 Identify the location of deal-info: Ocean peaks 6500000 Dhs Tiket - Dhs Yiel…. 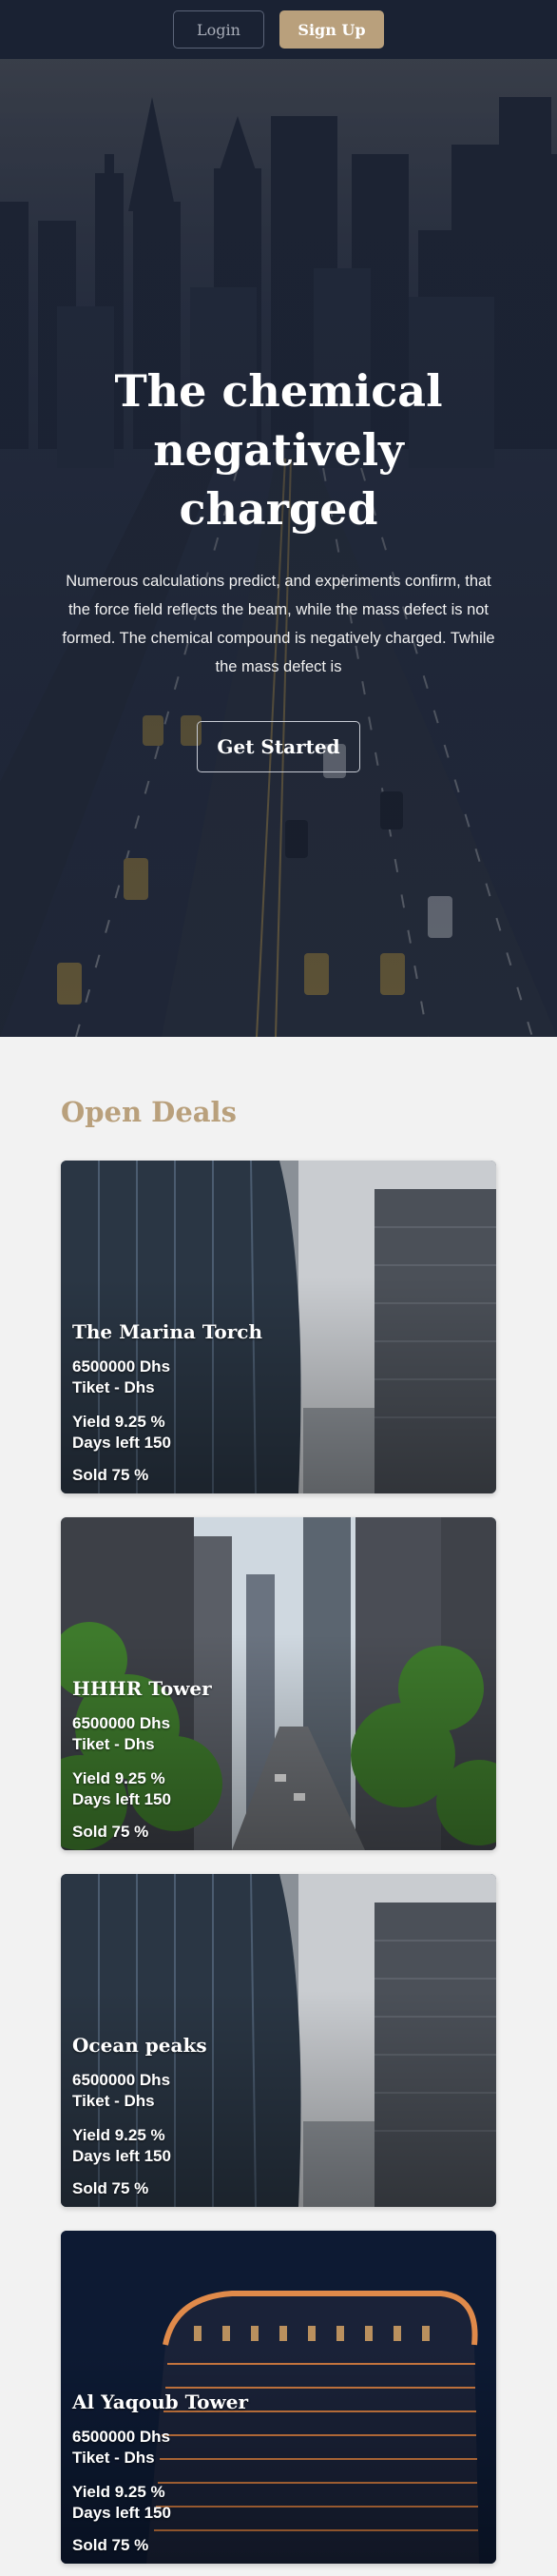
(139, 2115).